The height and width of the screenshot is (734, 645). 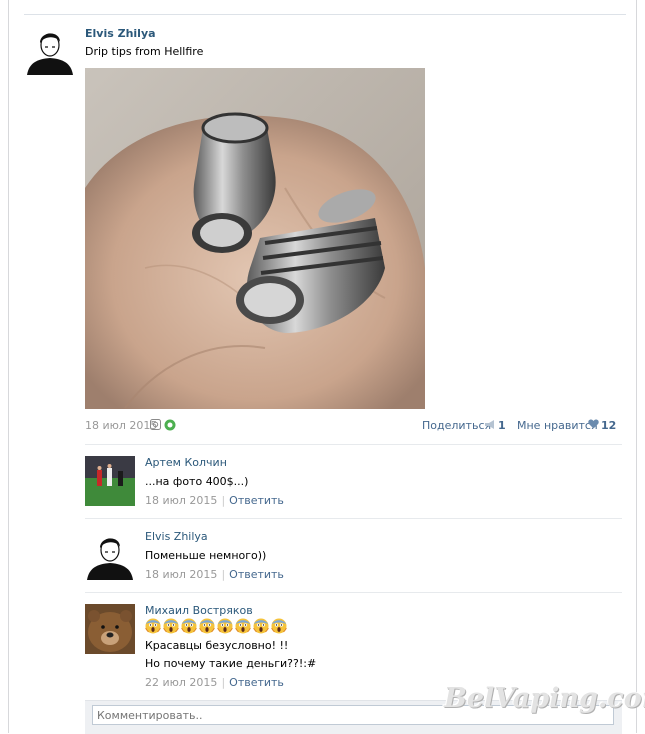 I want to click on comments-divider, so click(x=353, y=444).